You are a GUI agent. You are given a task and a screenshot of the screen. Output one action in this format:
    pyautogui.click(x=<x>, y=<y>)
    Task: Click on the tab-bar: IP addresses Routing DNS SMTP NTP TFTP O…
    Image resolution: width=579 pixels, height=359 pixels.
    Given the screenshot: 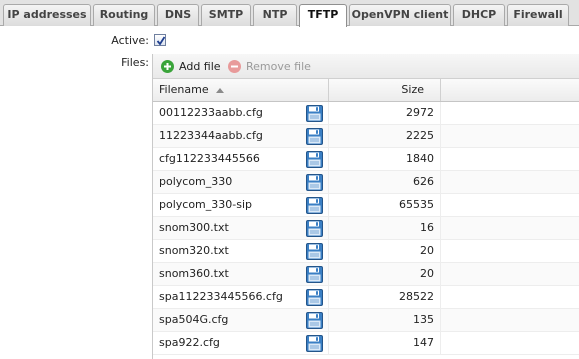 What is the action you would take?
    pyautogui.click(x=289, y=13)
    